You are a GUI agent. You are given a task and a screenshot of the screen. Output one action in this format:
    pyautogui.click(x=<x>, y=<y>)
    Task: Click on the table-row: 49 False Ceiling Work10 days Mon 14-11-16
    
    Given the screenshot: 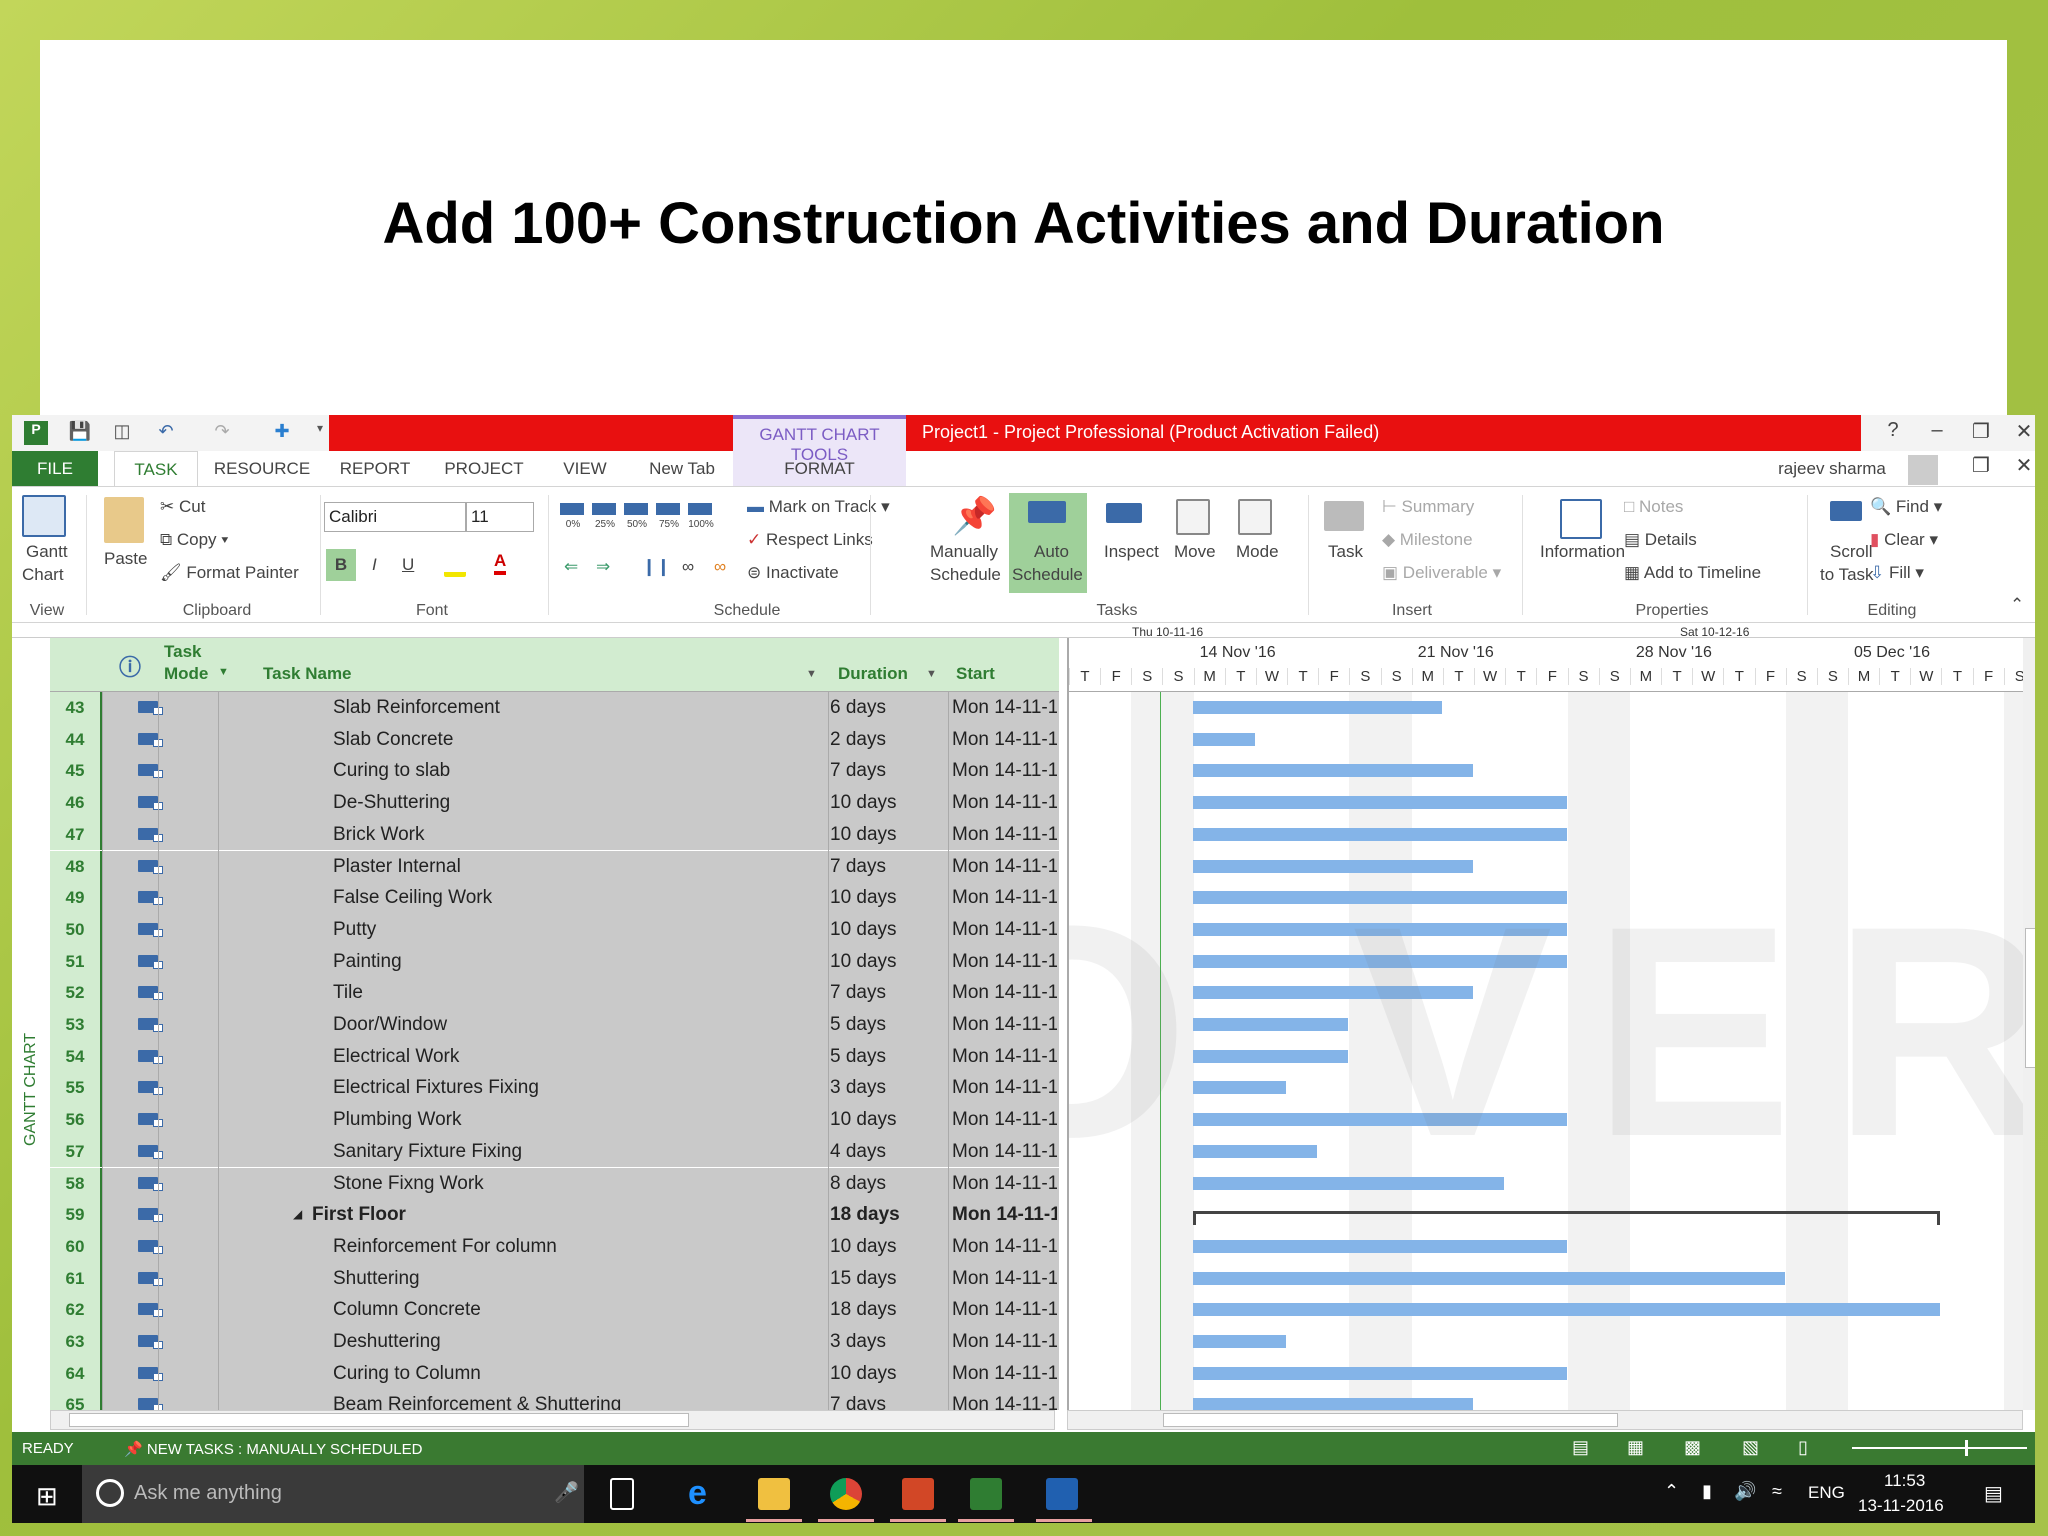 What is the action you would take?
    pyautogui.click(x=554, y=898)
    